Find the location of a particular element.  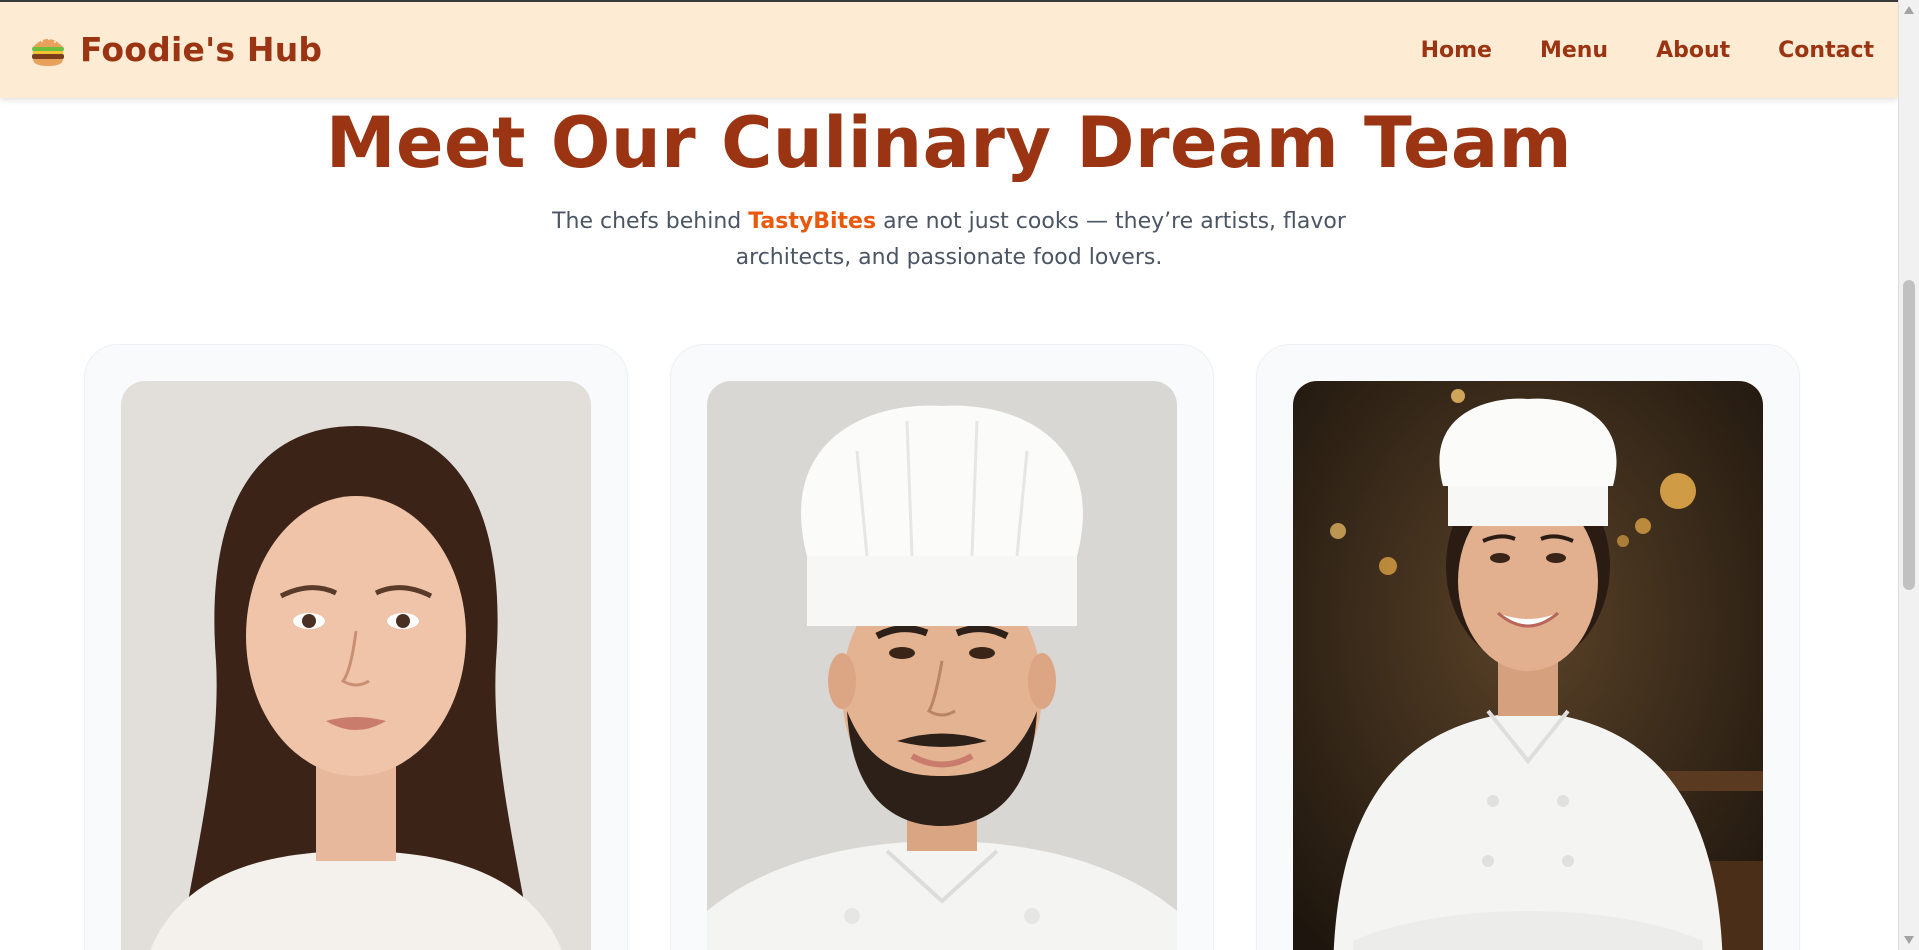

brand-logo: Foodie's Hub is located at coordinates (176, 49).